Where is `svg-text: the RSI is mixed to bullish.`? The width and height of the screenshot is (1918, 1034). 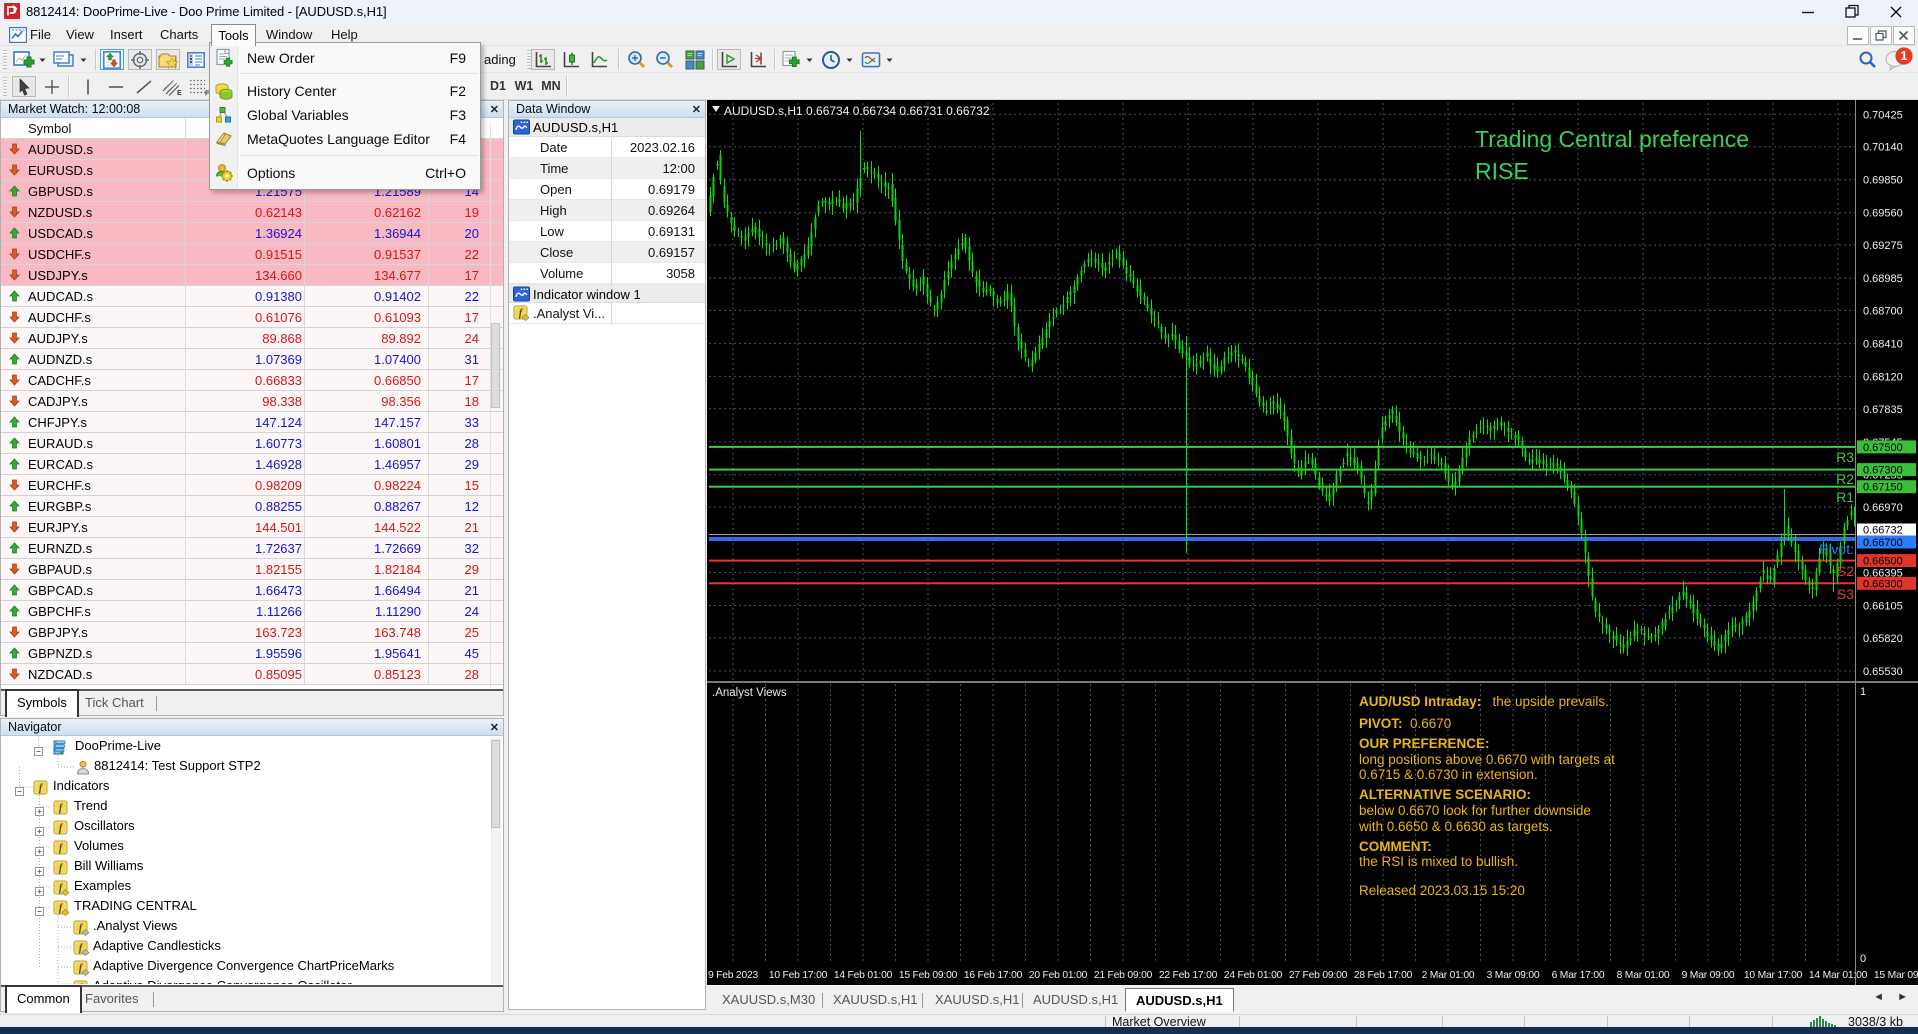 svg-text: the RSI is mixed to bullish. is located at coordinates (1438, 861).